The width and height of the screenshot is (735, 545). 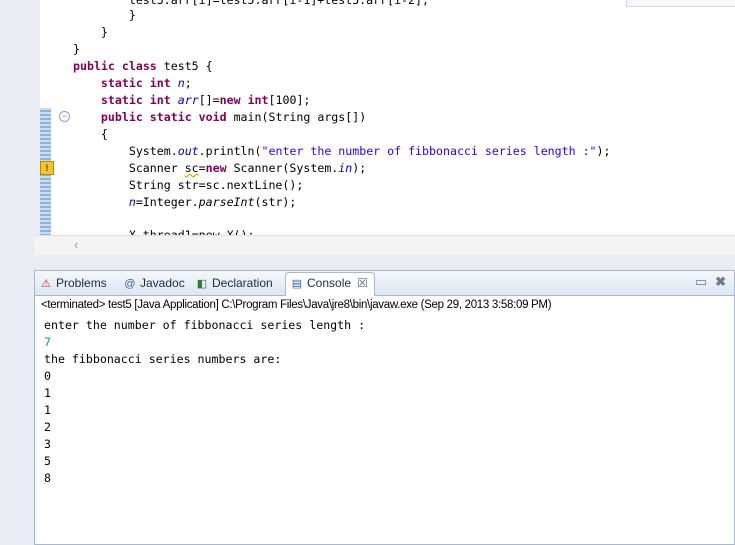 What do you see at coordinates (362, 283) in the screenshot?
I see `close-icon: ☒` at bounding box center [362, 283].